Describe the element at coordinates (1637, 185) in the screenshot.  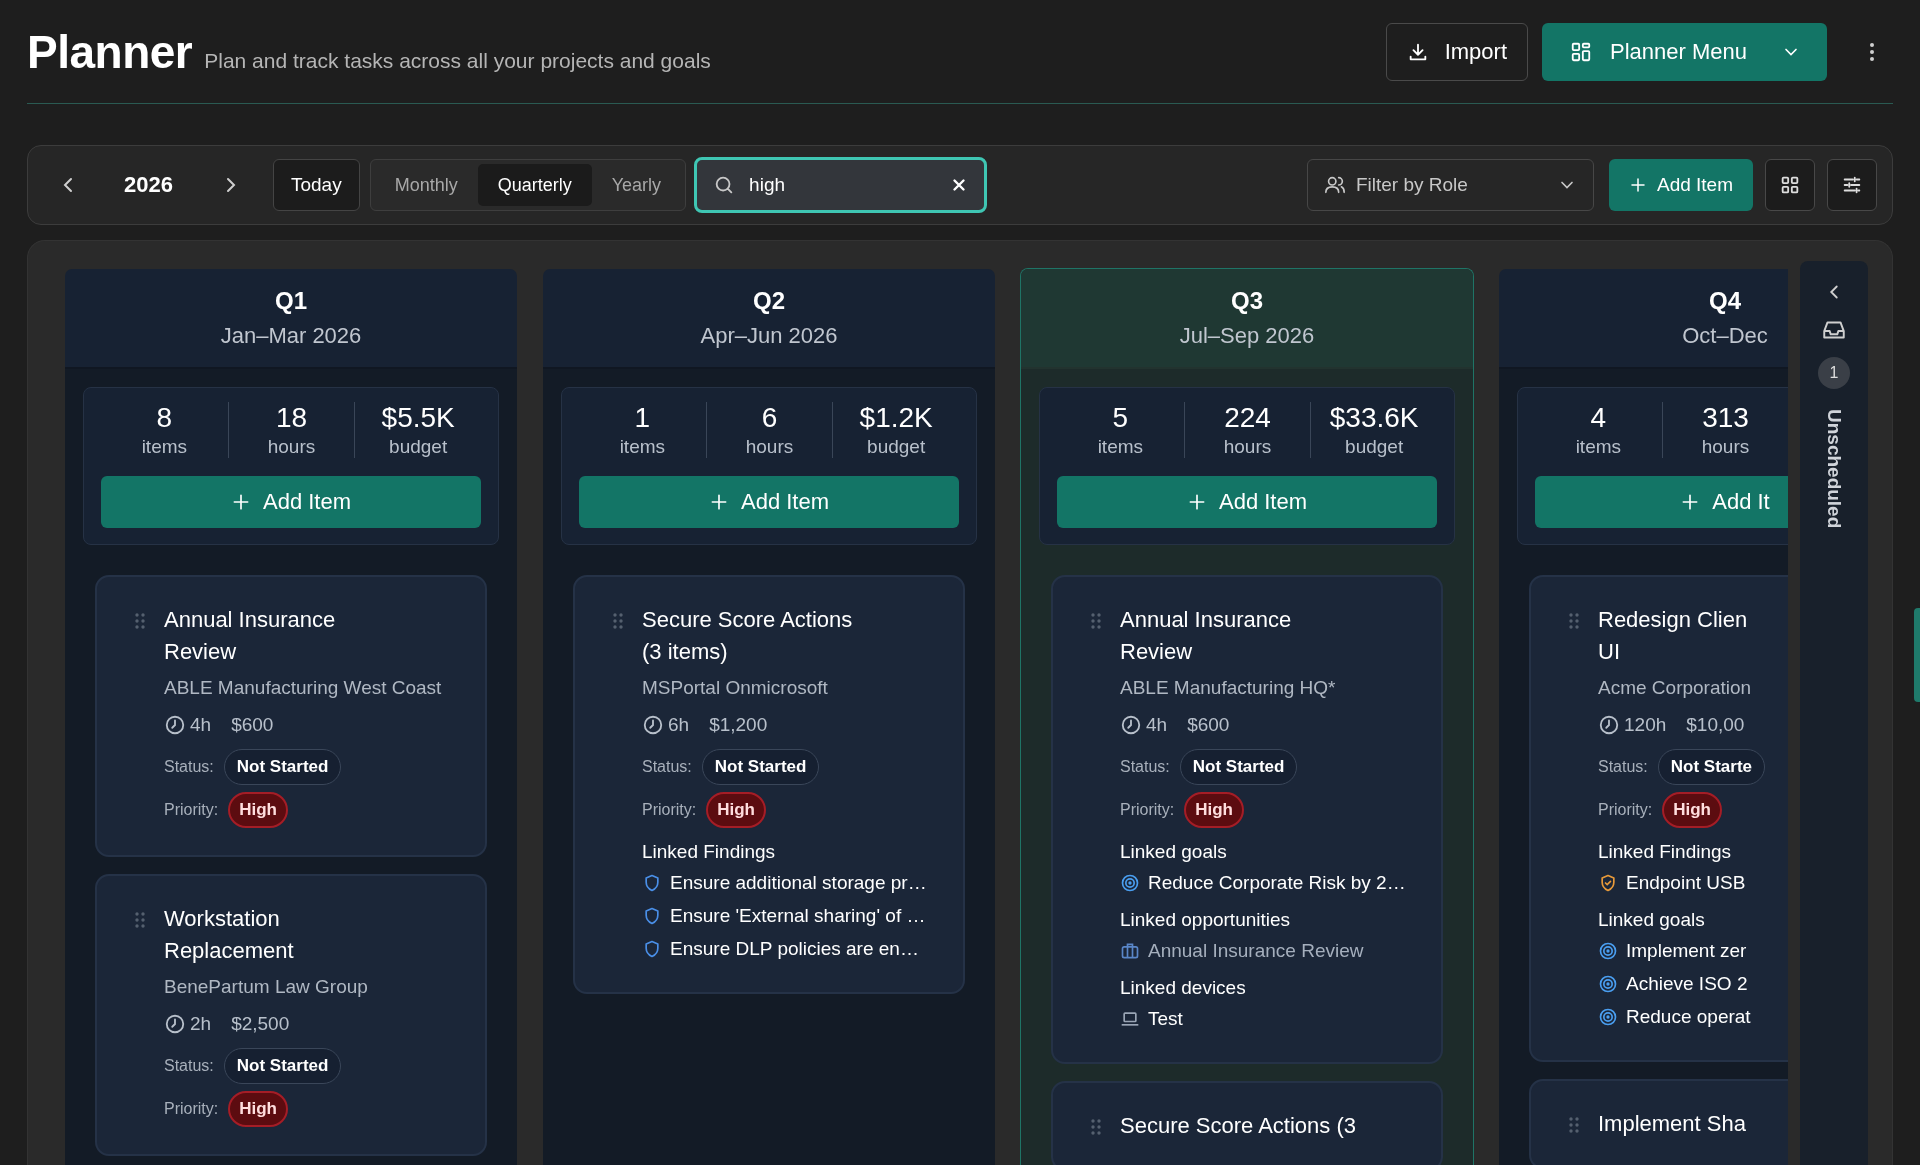
I see `plus-icon` at that location.